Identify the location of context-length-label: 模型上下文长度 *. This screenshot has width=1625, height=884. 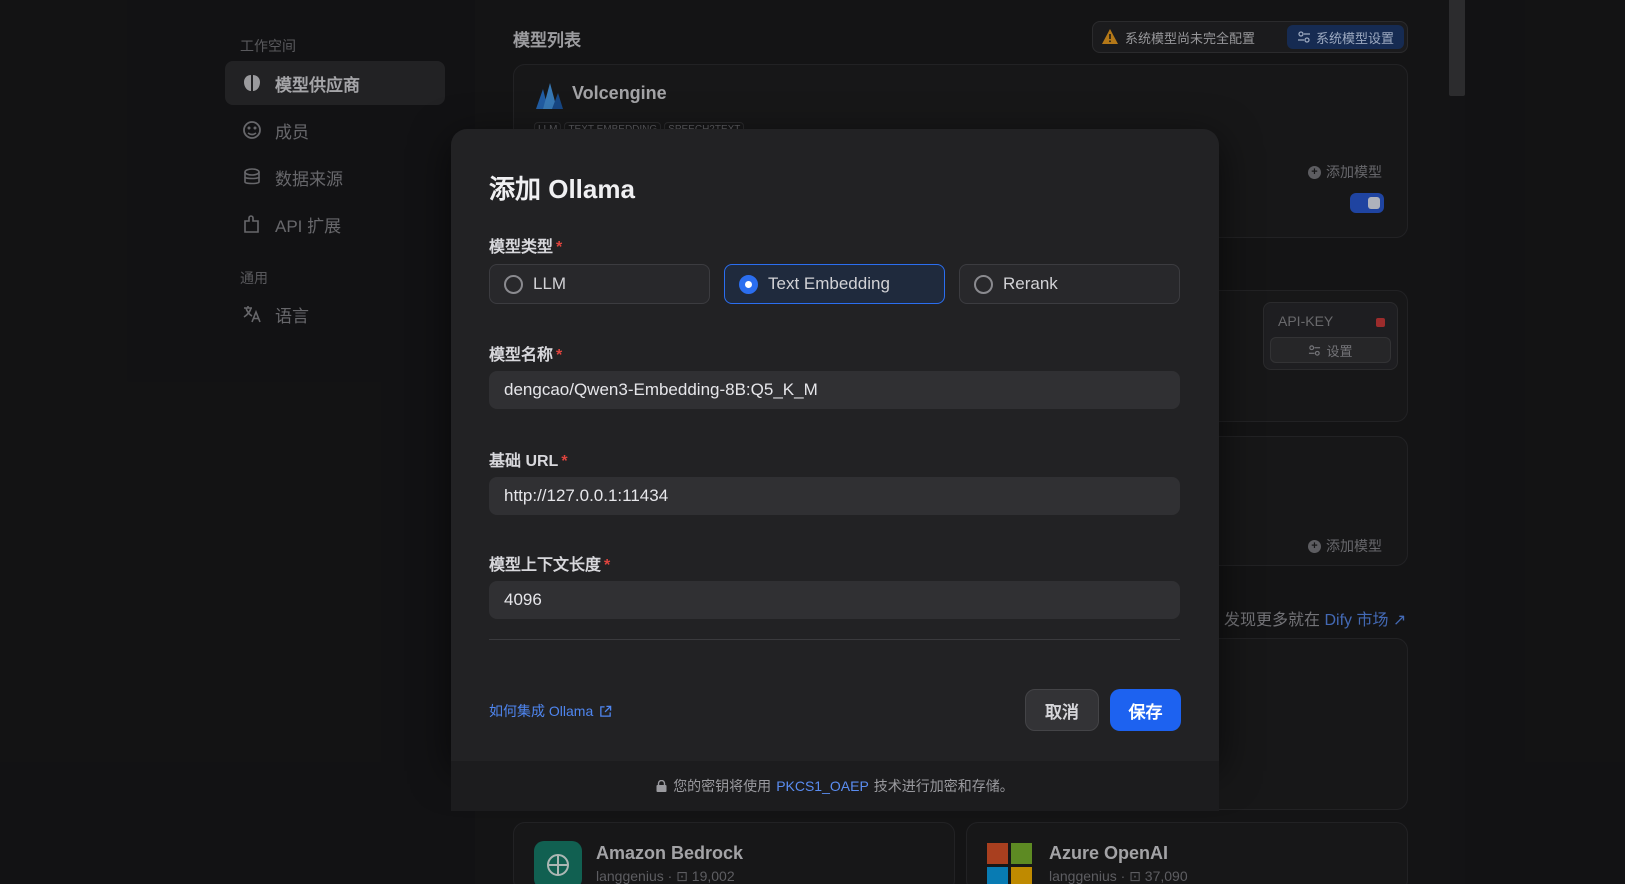
(549, 563).